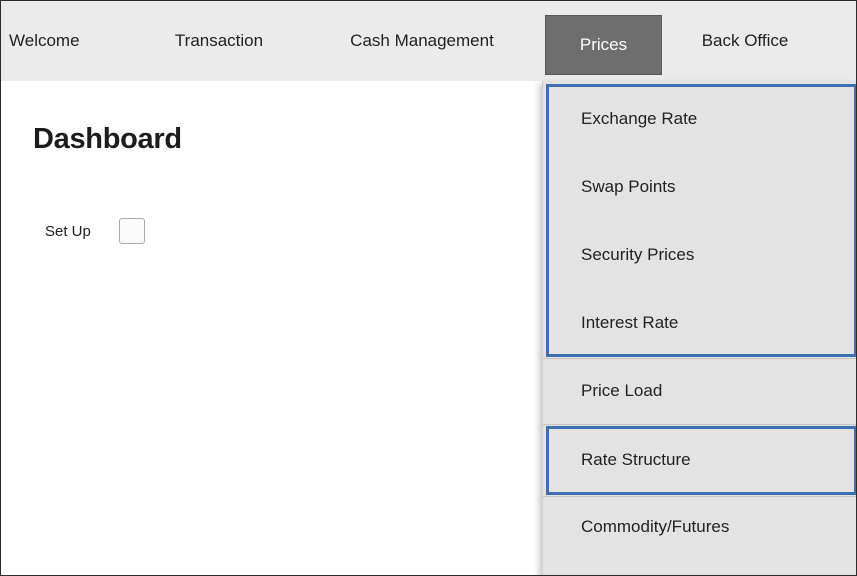 The height and width of the screenshot is (576, 857). Describe the element at coordinates (699, 254) in the screenshot. I see `menu-item-security-prices: Security Prices` at that location.